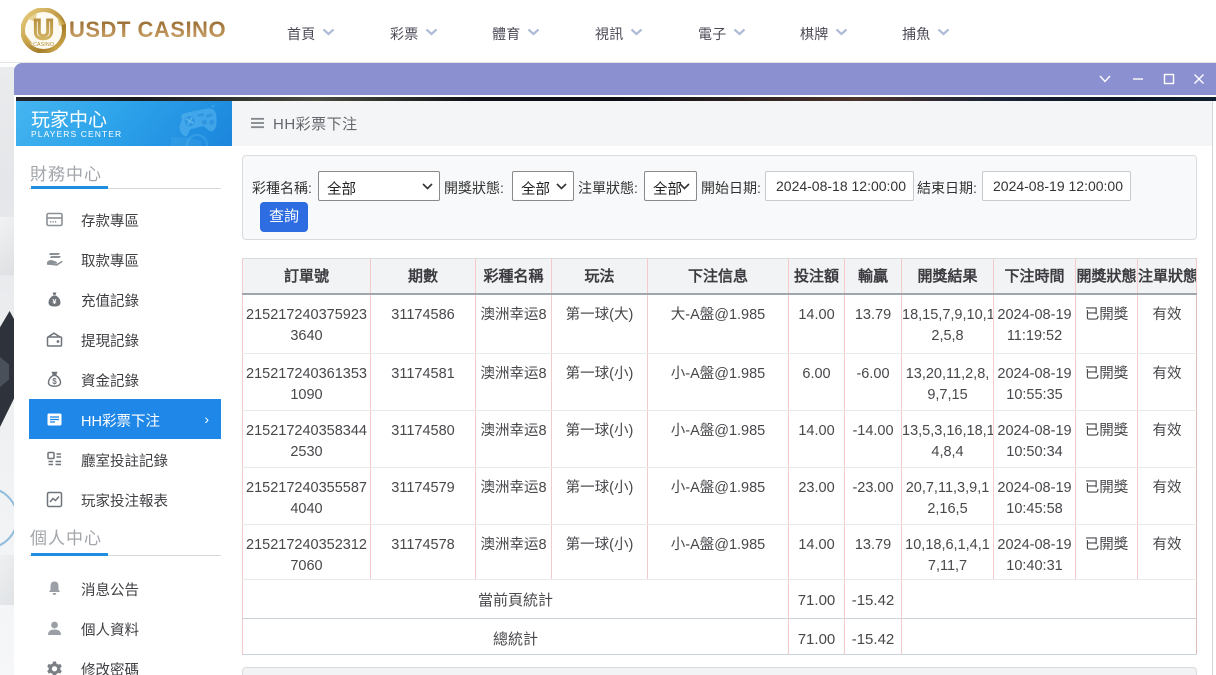 Image resolution: width=1216 pixels, height=675 pixels. What do you see at coordinates (44, 30) in the screenshot?
I see `svg-text: U` at bounding box center [44, 30].